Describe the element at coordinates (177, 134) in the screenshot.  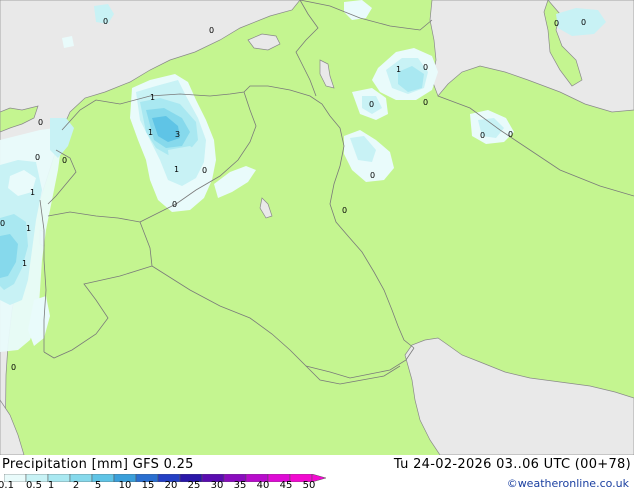
I see `value-label: 3` at that location.